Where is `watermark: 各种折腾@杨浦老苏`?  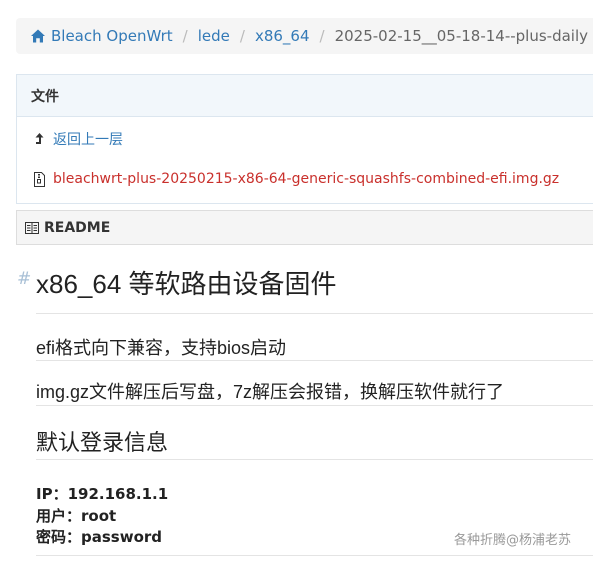 watermark: 各种折腾@杨浦老苏 is located at coordinates (513, 540).